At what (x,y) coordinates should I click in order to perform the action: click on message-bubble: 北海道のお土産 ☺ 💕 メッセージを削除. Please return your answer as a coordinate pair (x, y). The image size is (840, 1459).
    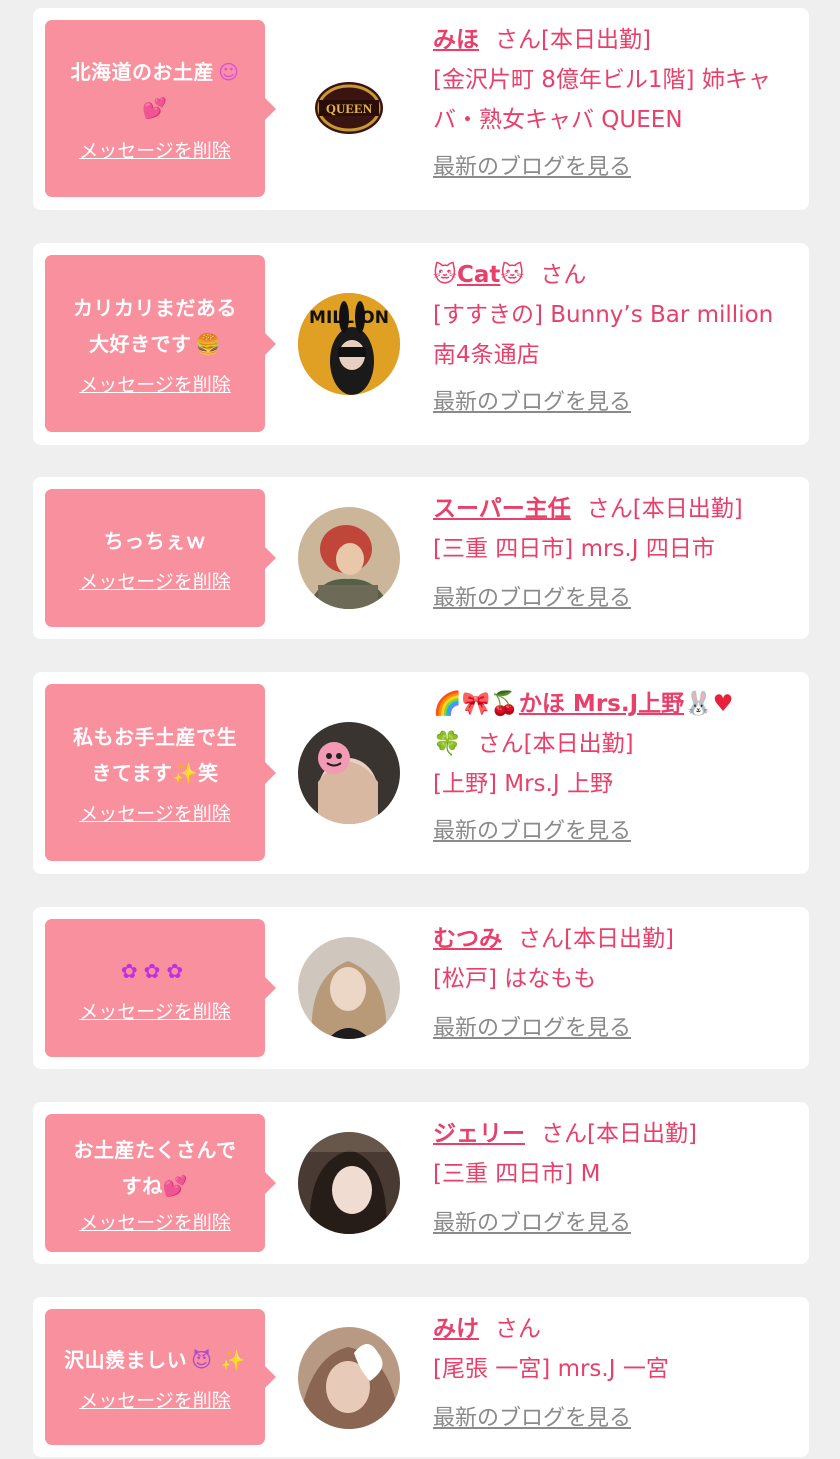
    Looking at the image, I should click on (160, 108).